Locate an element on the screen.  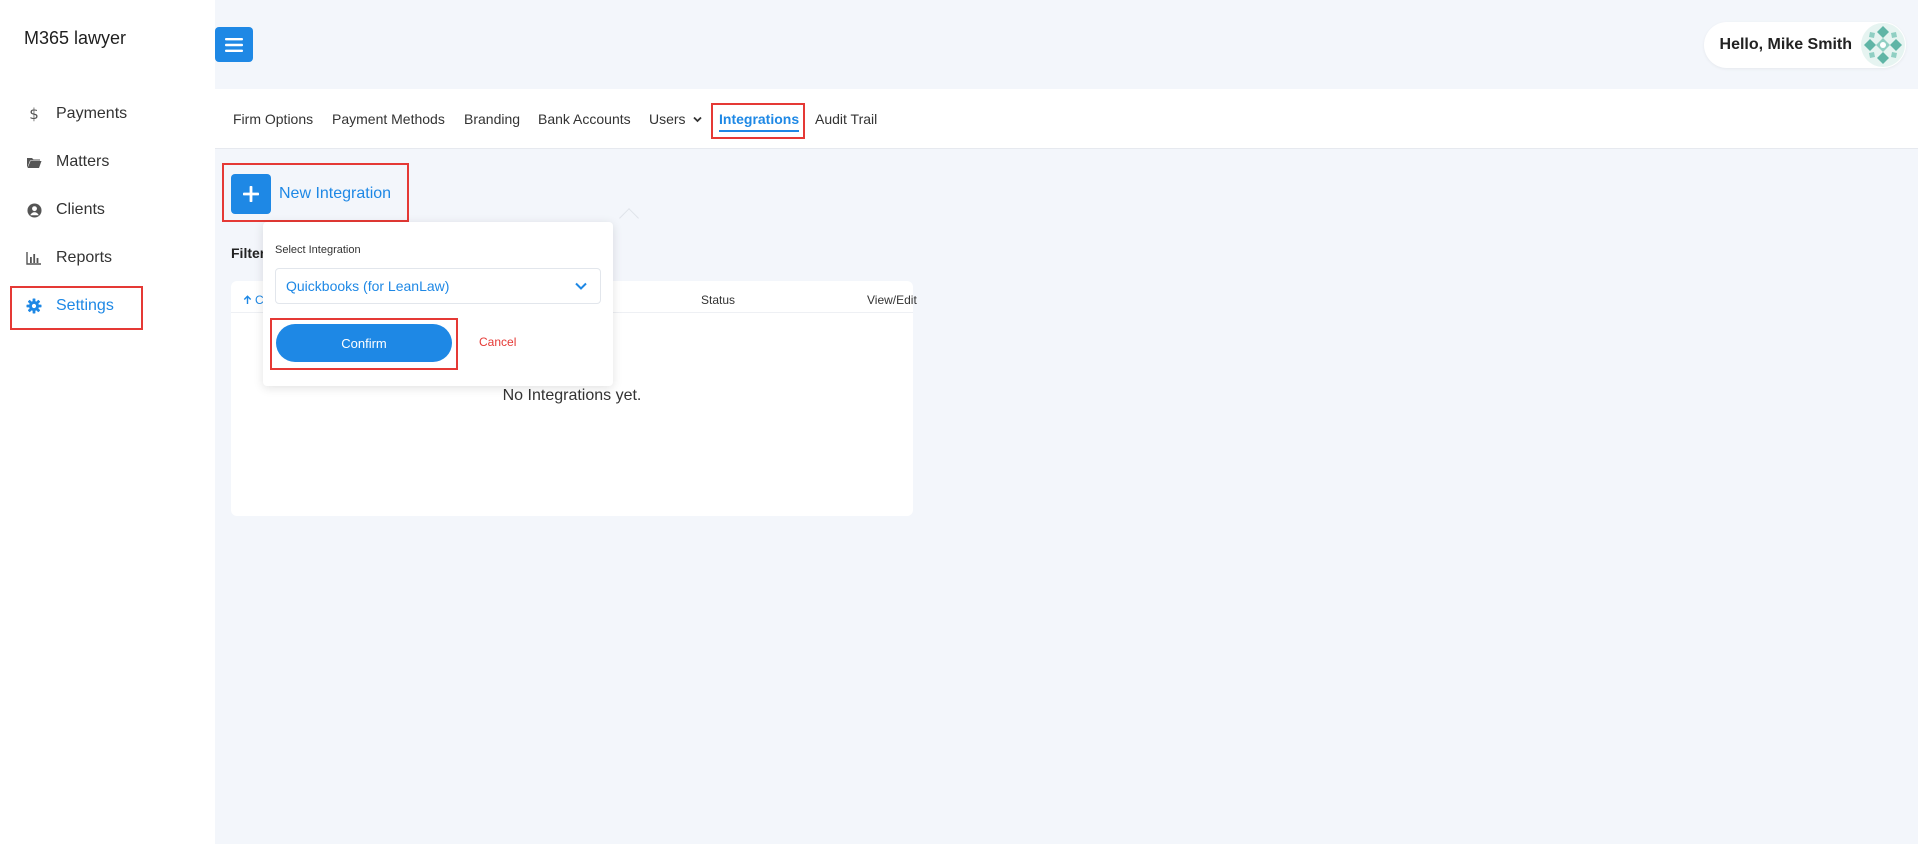
dollar-icon: $ is located at coordinates (34, 114).